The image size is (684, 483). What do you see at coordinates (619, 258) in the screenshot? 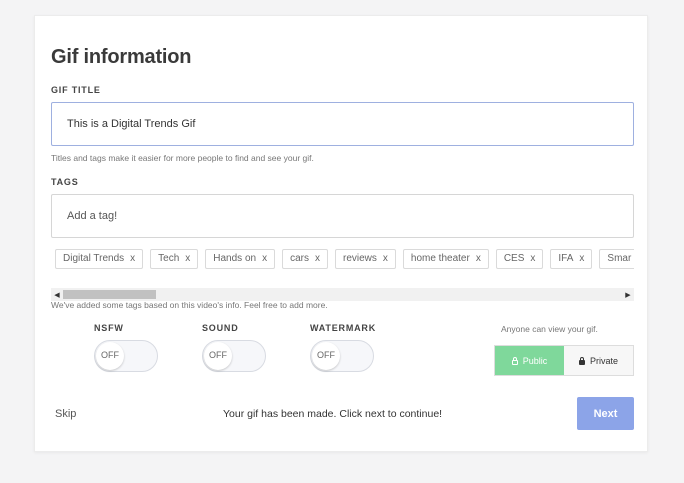
I see `tag-label: Smar` at bounding box center [619, 258].